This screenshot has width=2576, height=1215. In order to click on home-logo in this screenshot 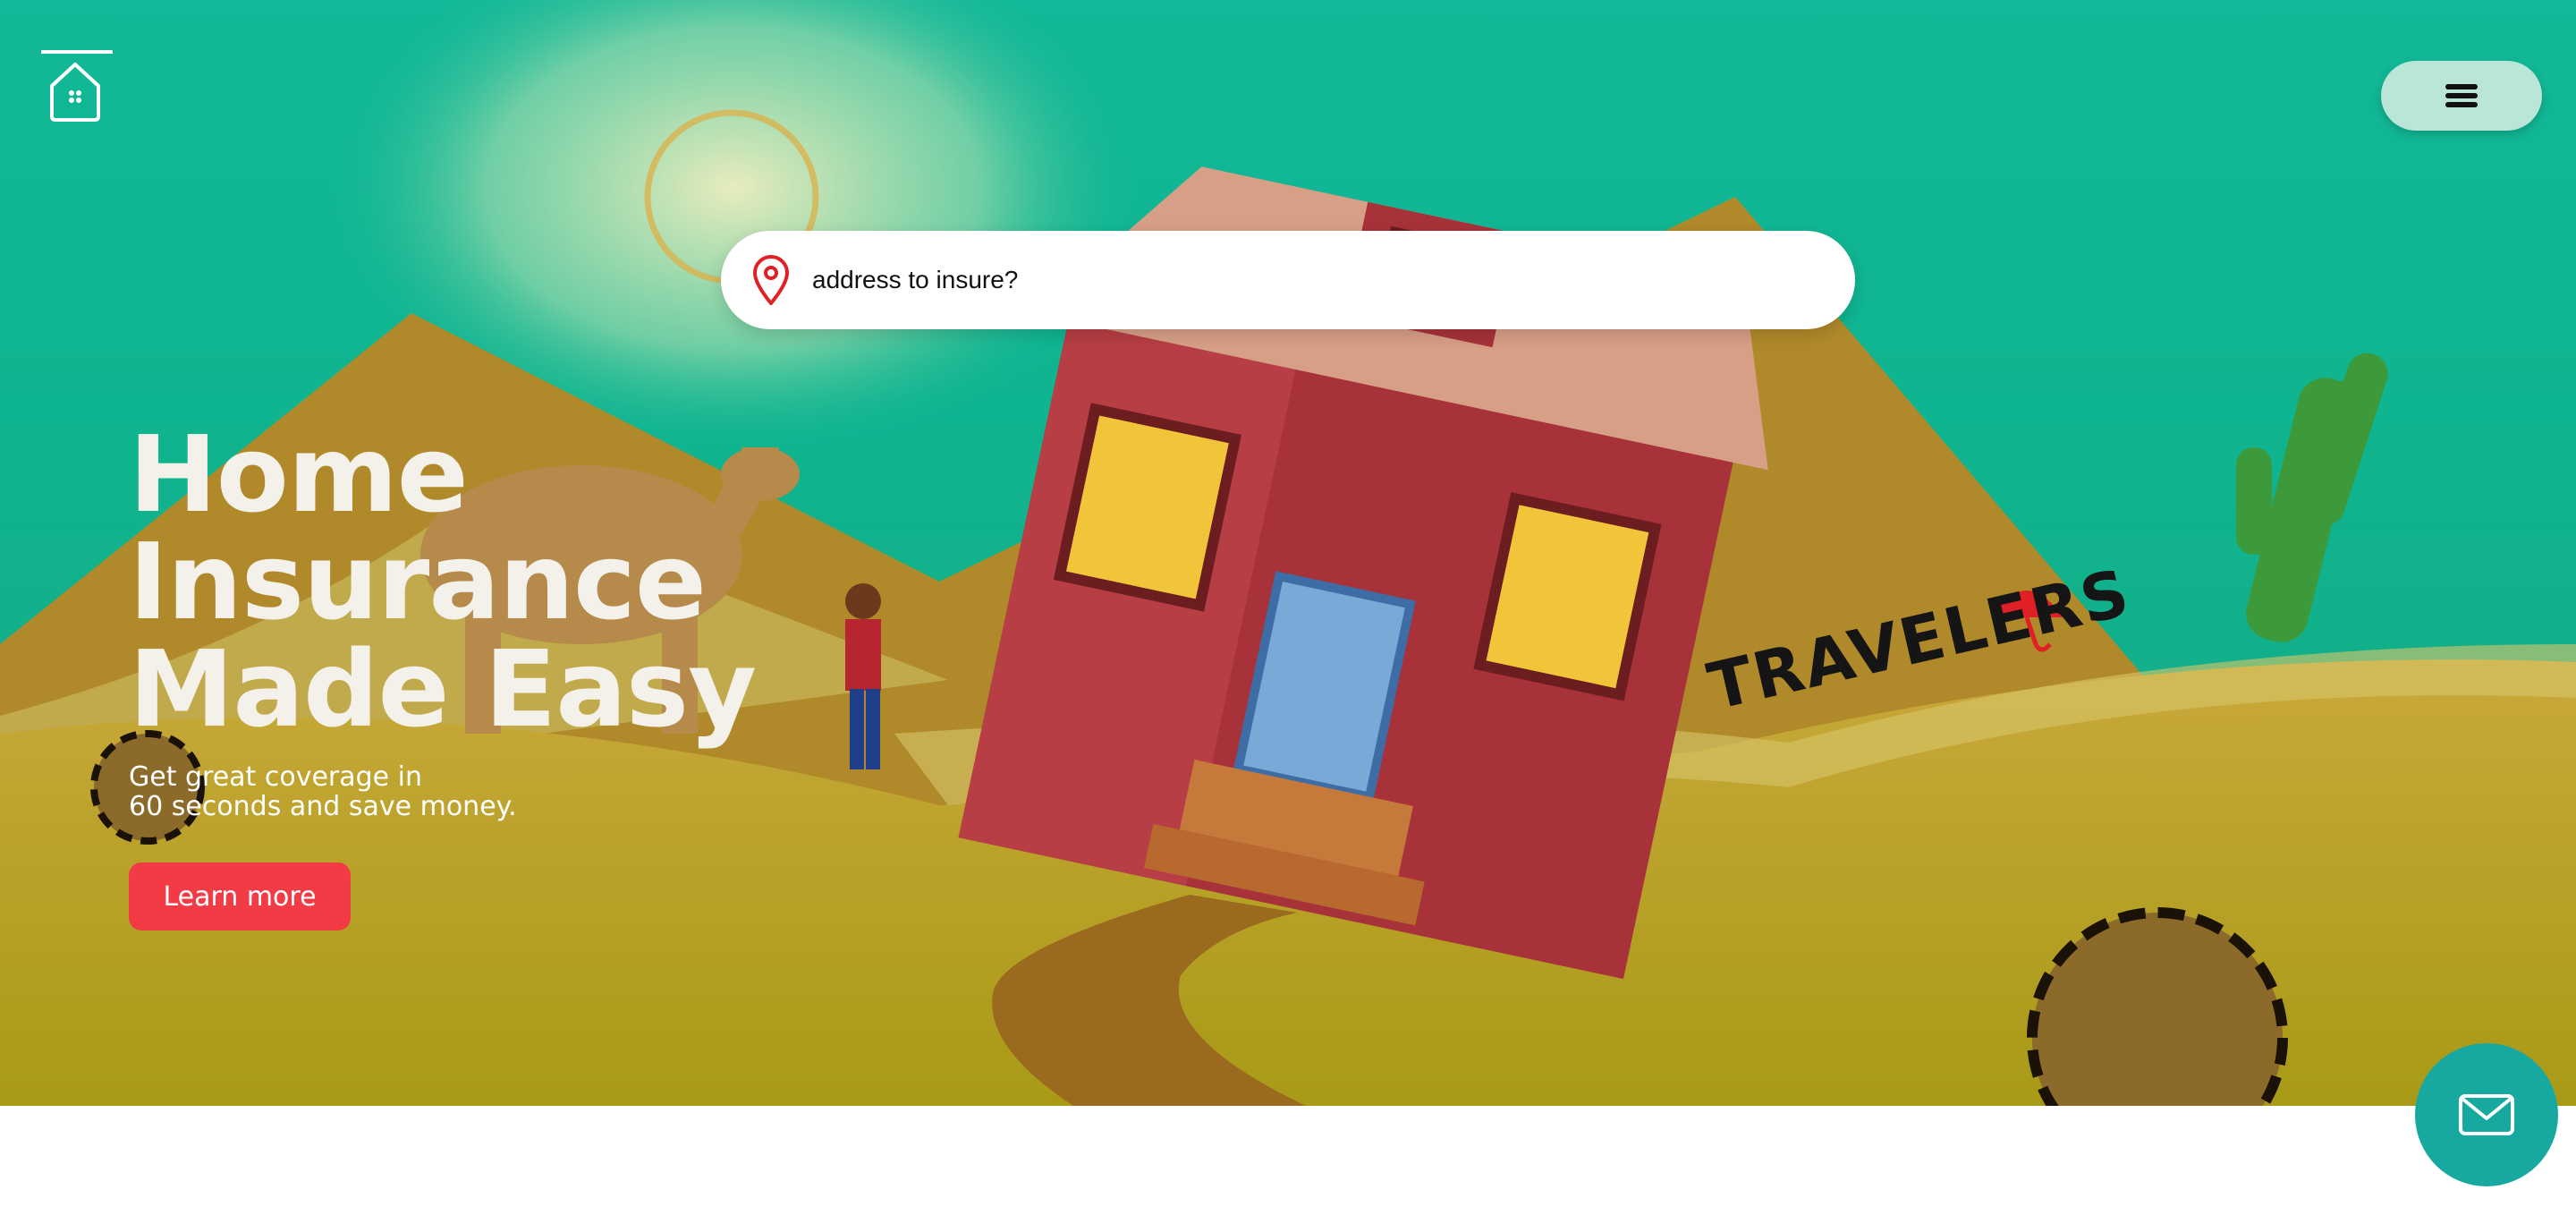, I will do `click(77, 87)`.